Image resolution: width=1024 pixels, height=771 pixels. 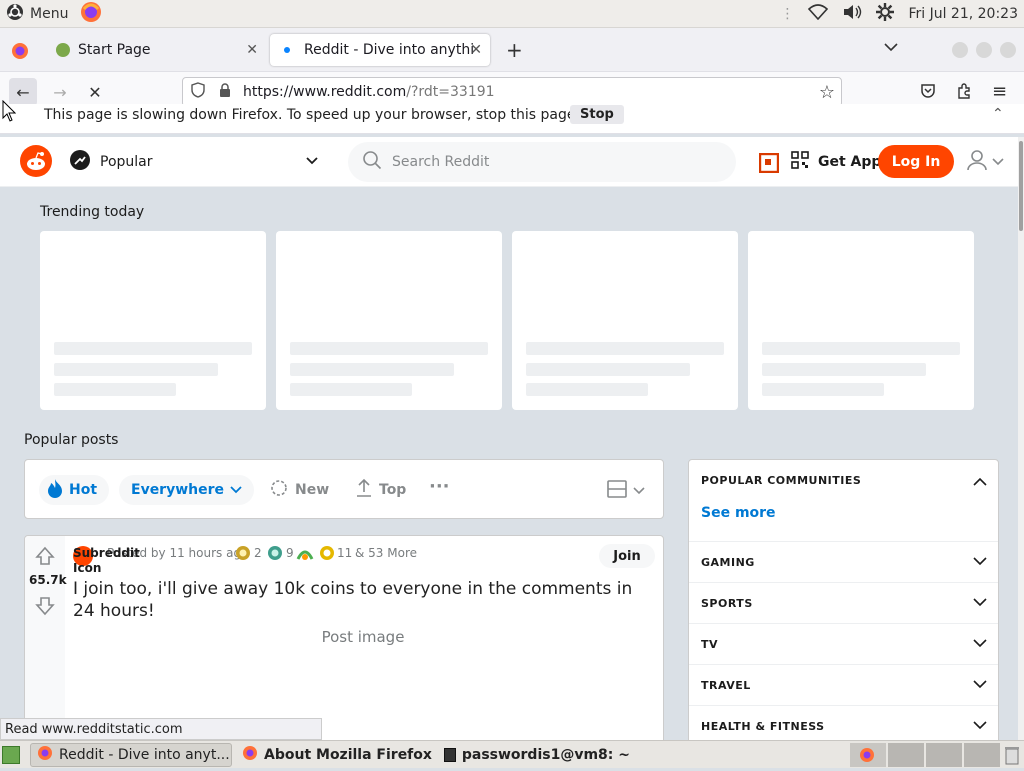 I want to click on new-tab-plus-icon: +, so click(x=514, y=50).